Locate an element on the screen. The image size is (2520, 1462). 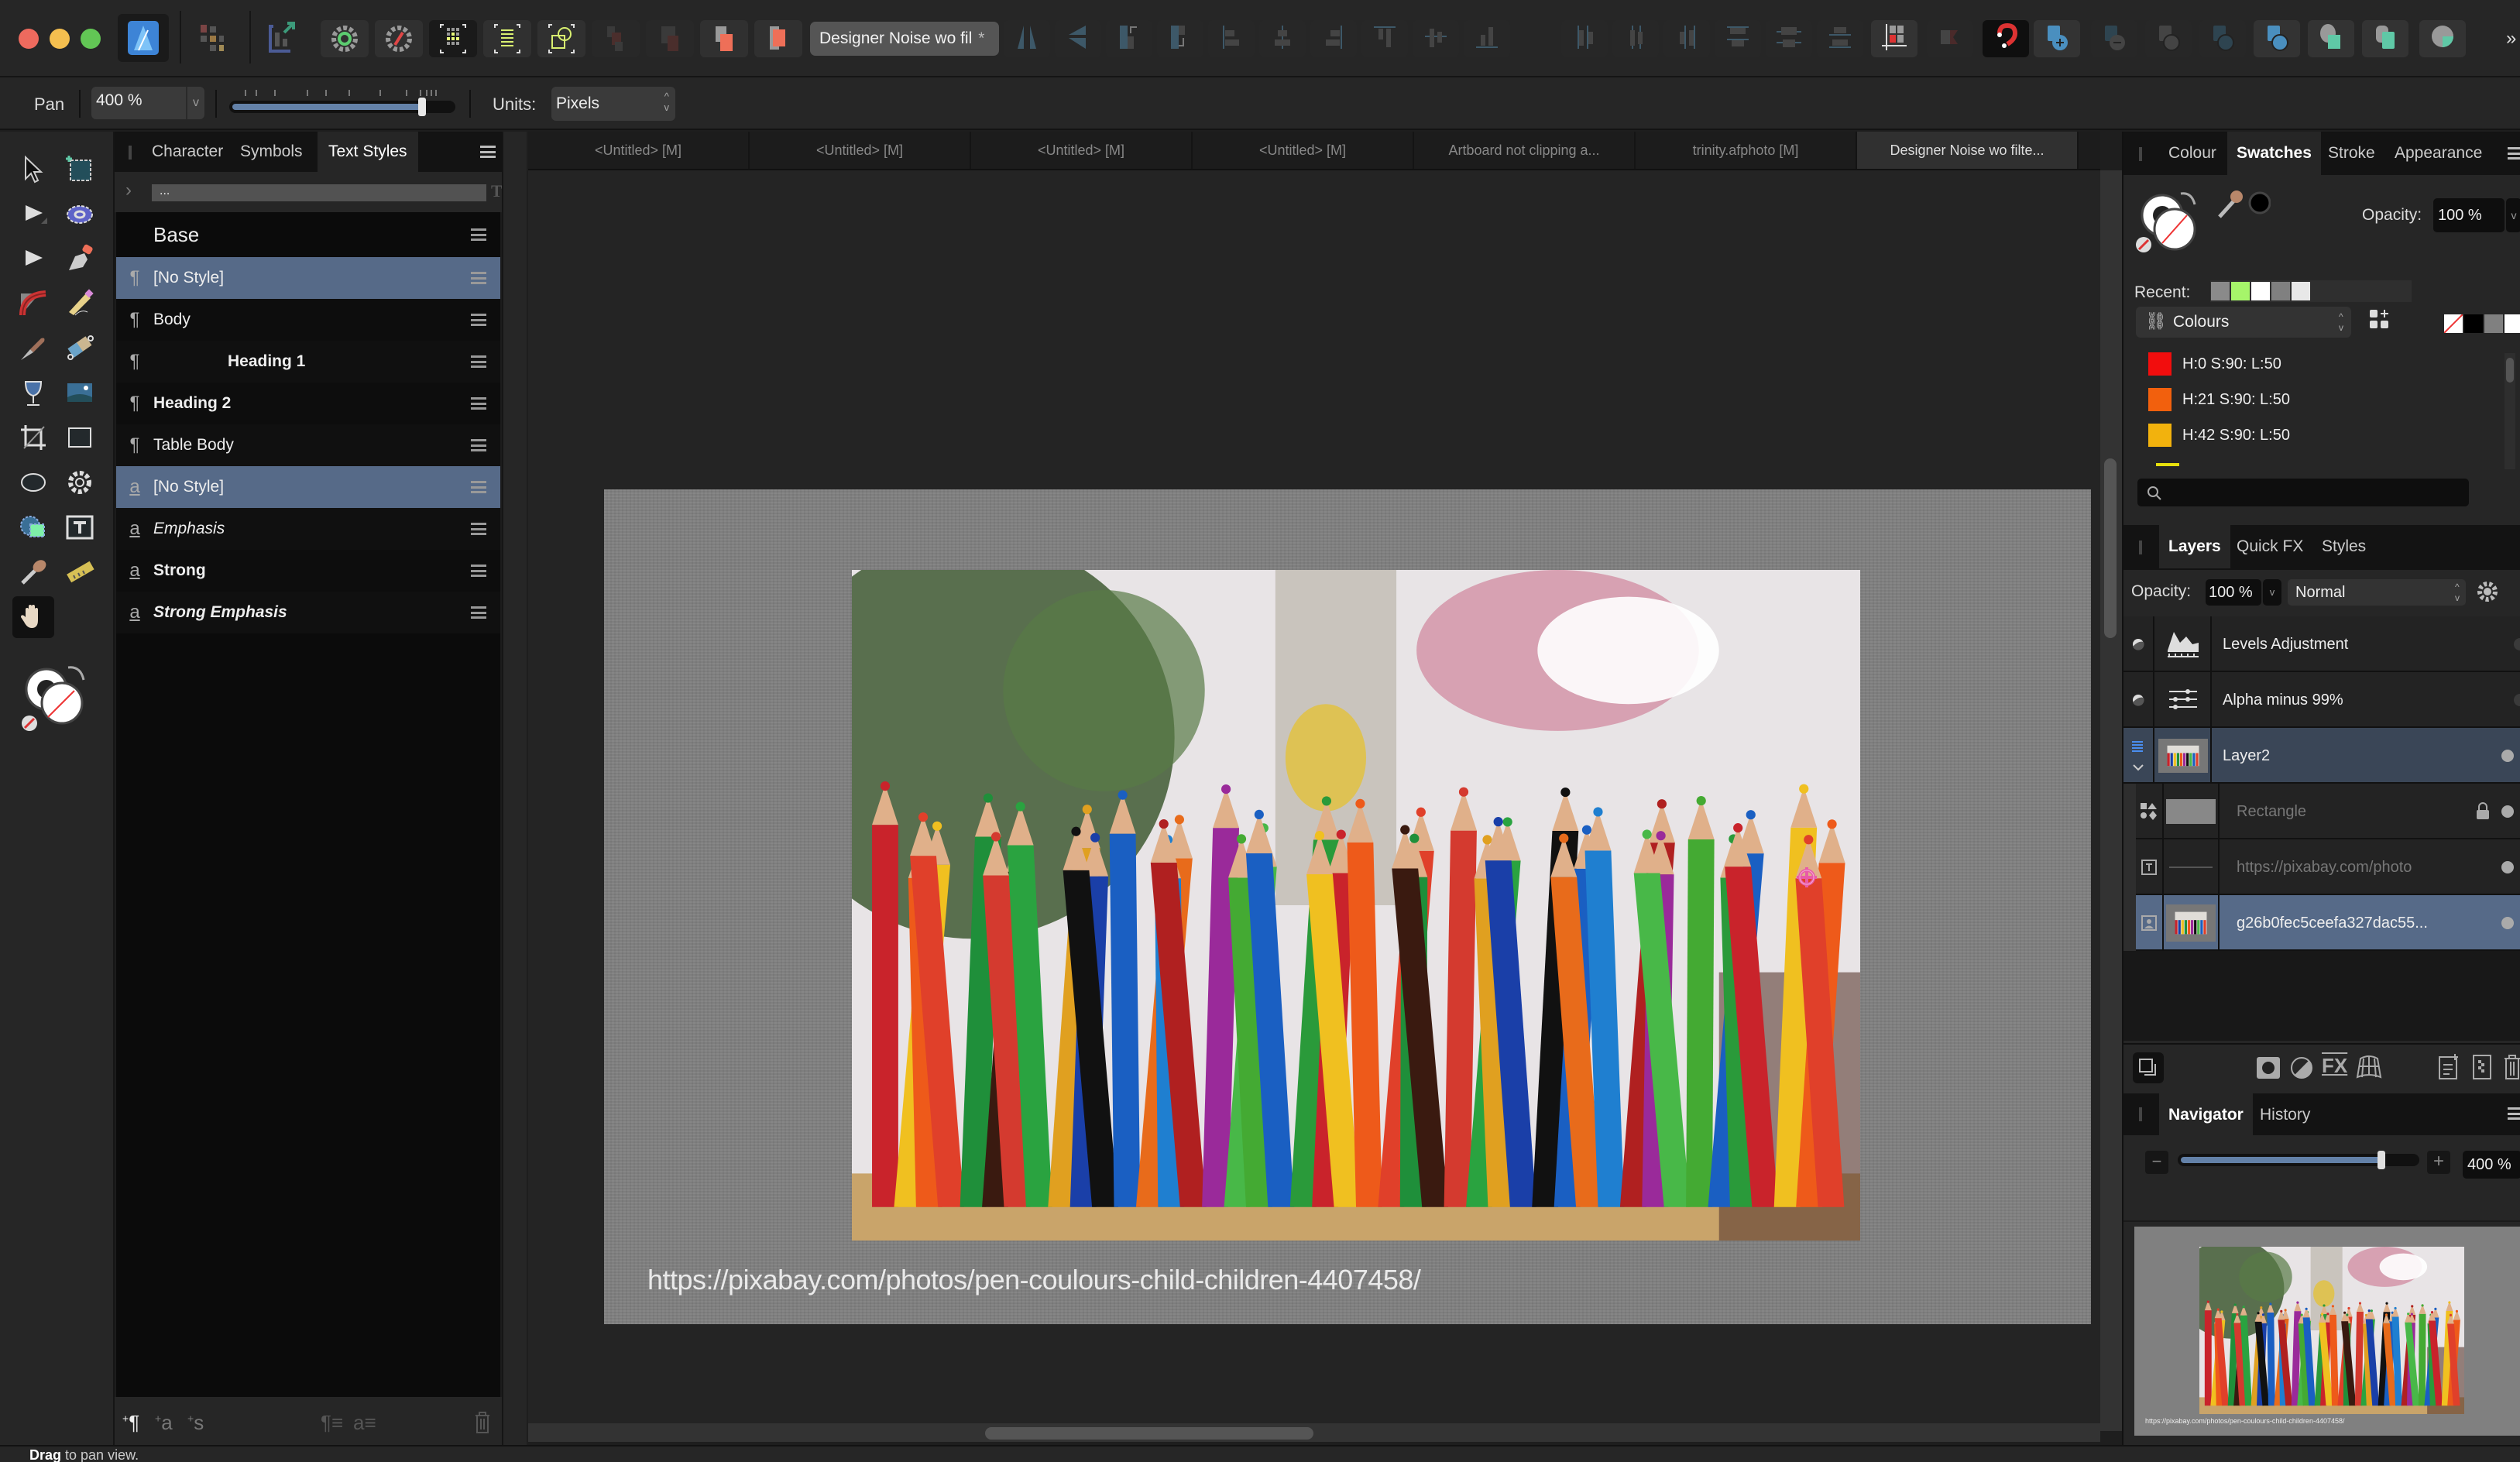
tab-character: Character is located at coordinates (187, 152).